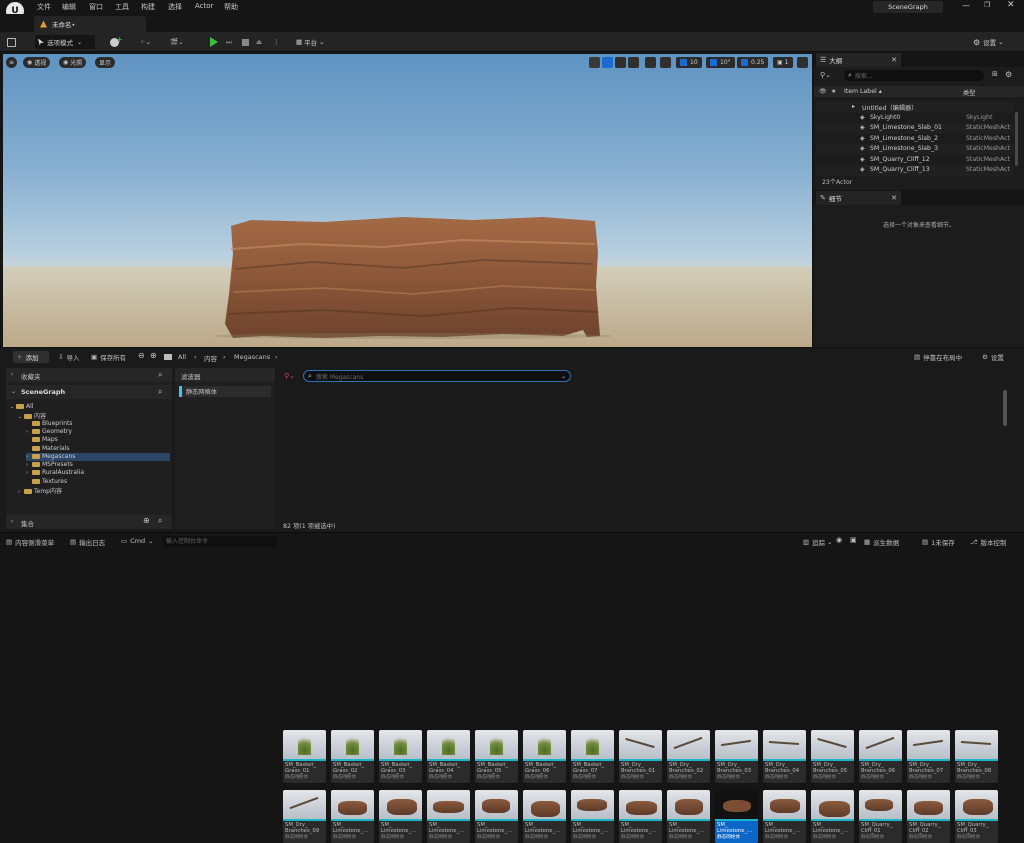 This screenshot has height=843, width=1024. What do you see at coordinates (881, 542) in the screenshot?
I see `derived-data-button: ▦ 派生数据` at bounding box center [881, 542].